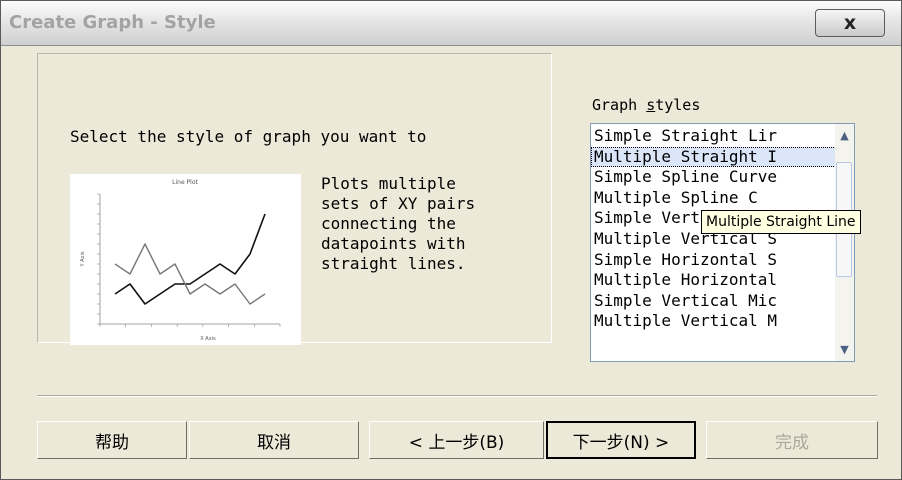 The image size is (902, 480). I want to click on list-item-multiple-spline-curve: Multiple Spline C, so click(713, 198).